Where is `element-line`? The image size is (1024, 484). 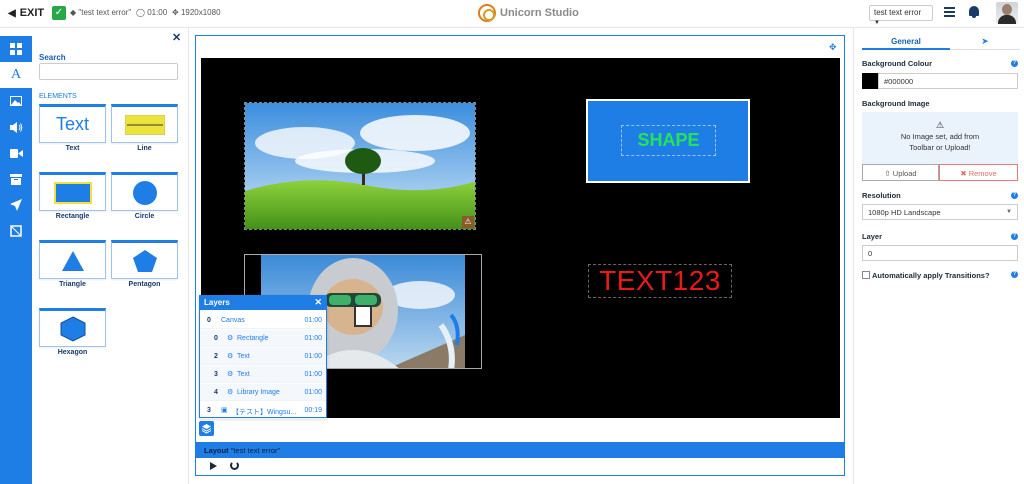 element-line is located at coordinates (144, 123).